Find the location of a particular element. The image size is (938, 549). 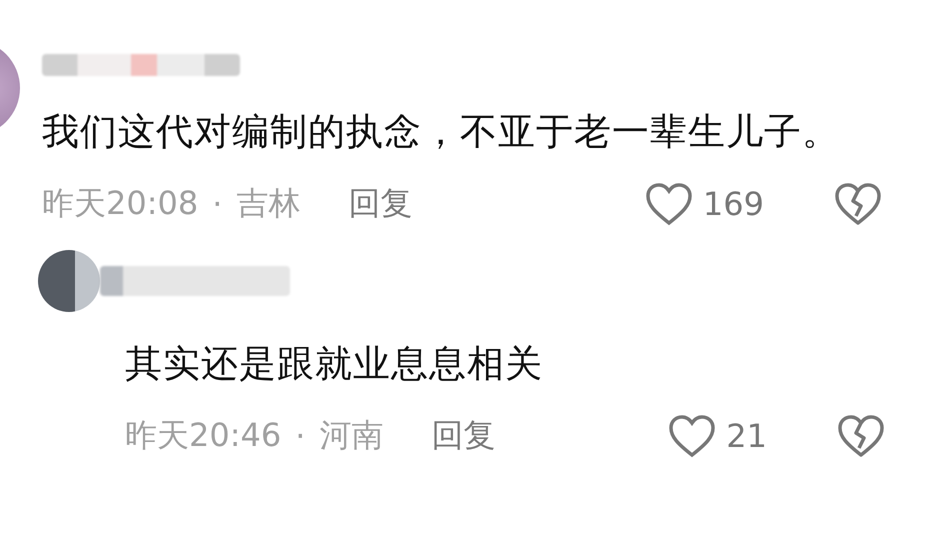

comment-location: 吉林 is located at coordinates (268, 203).